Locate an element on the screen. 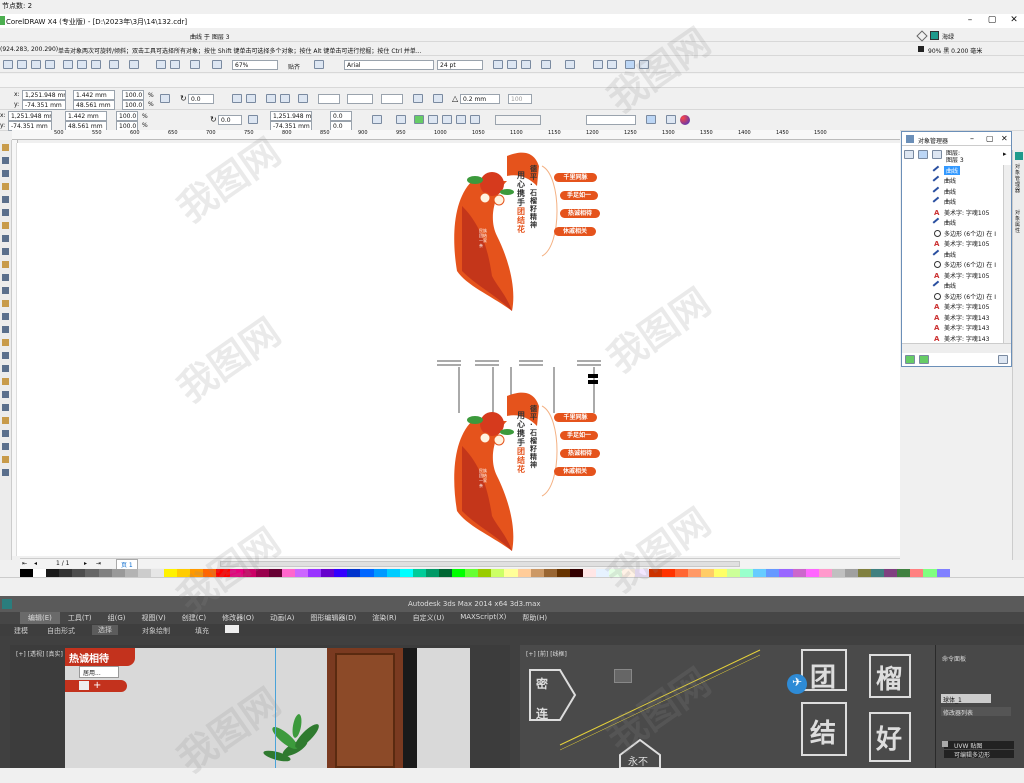  close-button: ✕ is located at coordinates (1014, 20).